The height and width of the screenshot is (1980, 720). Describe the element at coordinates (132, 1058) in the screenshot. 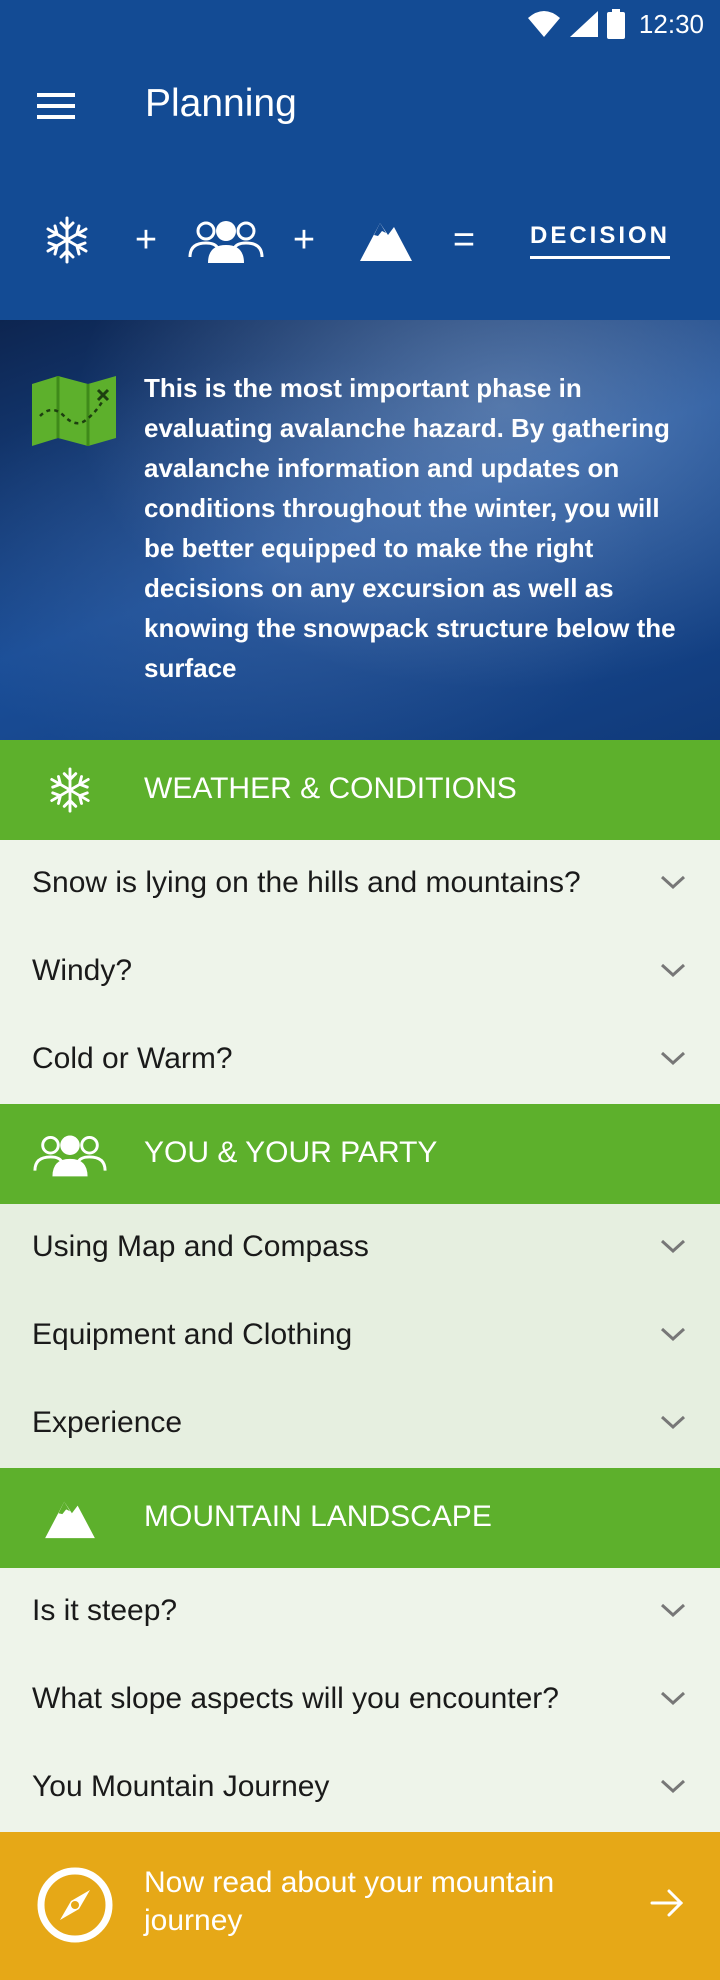

I see `list-item-label: Cold or Warm?` at that location.